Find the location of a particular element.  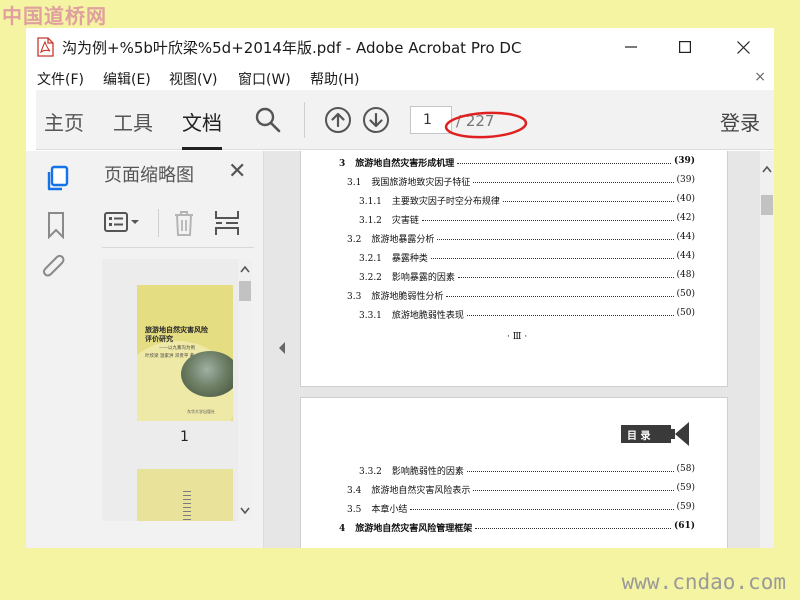

menu-help: 帮助(H) is located at coordinates (334, 79).